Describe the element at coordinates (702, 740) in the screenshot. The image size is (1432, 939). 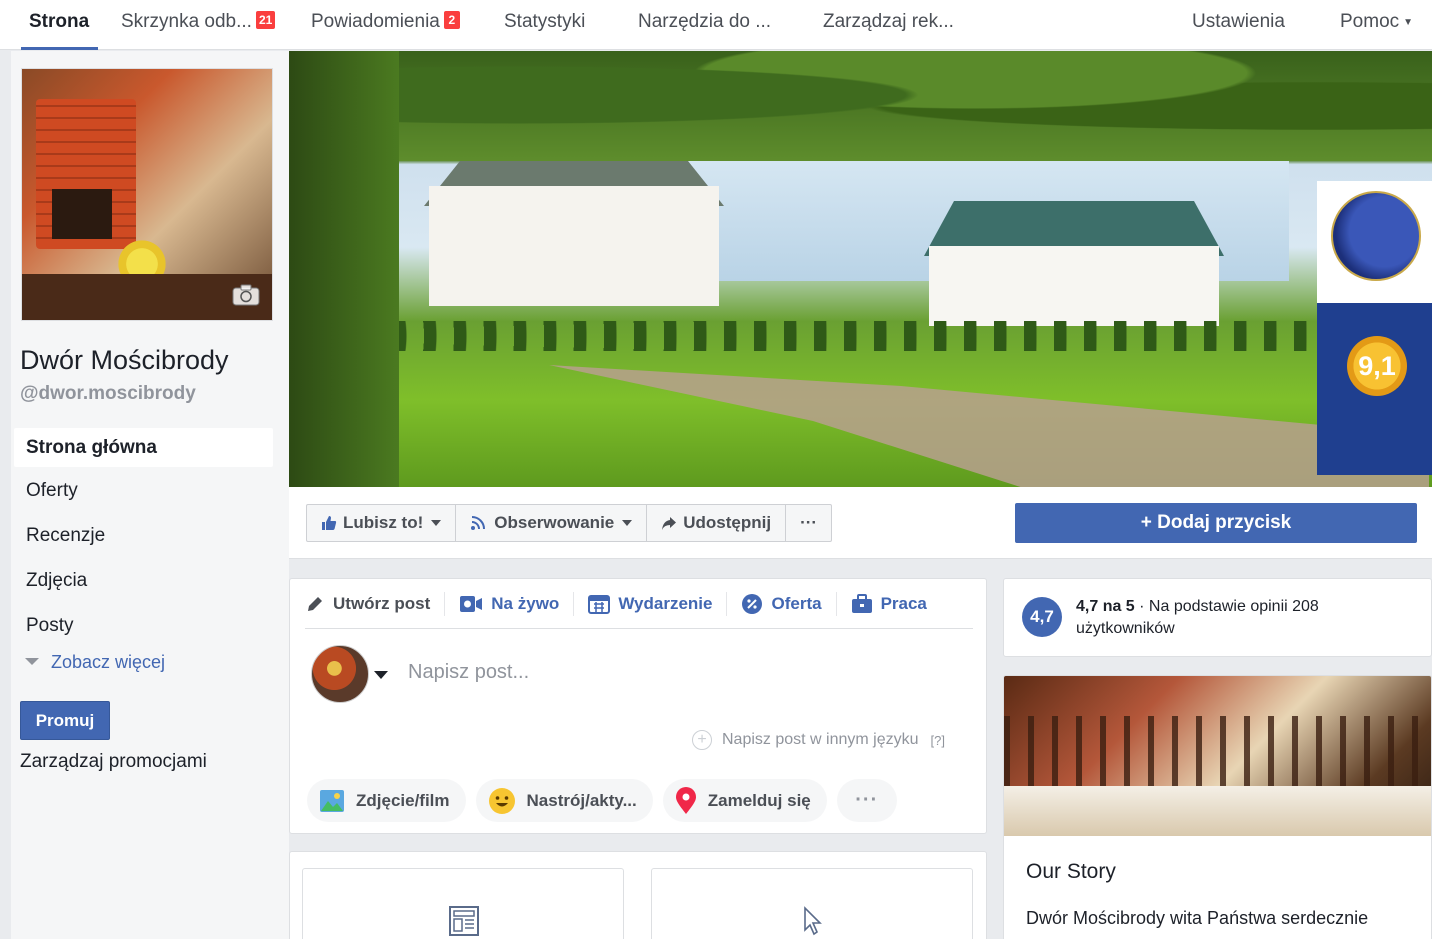
I see `plus-circle-icon: +` at that location.